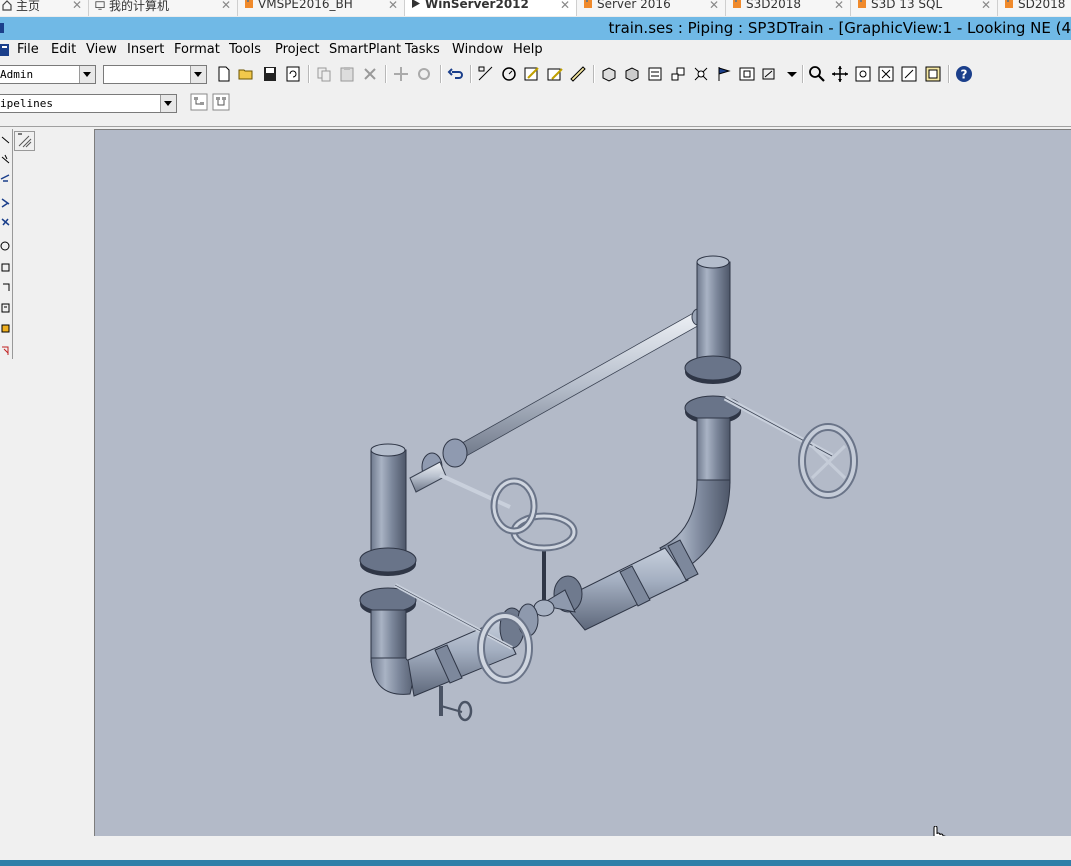 Image resolution: width=1071 pixels, height=866 pixels. I want to click on host-tab-s3d2018: S3D2018 ✕, so click(788, 8).